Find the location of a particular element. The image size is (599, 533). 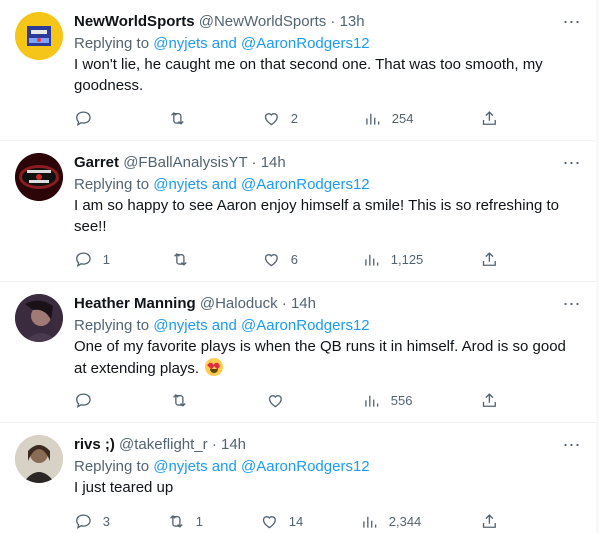

user-handle: @FBallAnalysisYT is located at coordinates (185, 162).